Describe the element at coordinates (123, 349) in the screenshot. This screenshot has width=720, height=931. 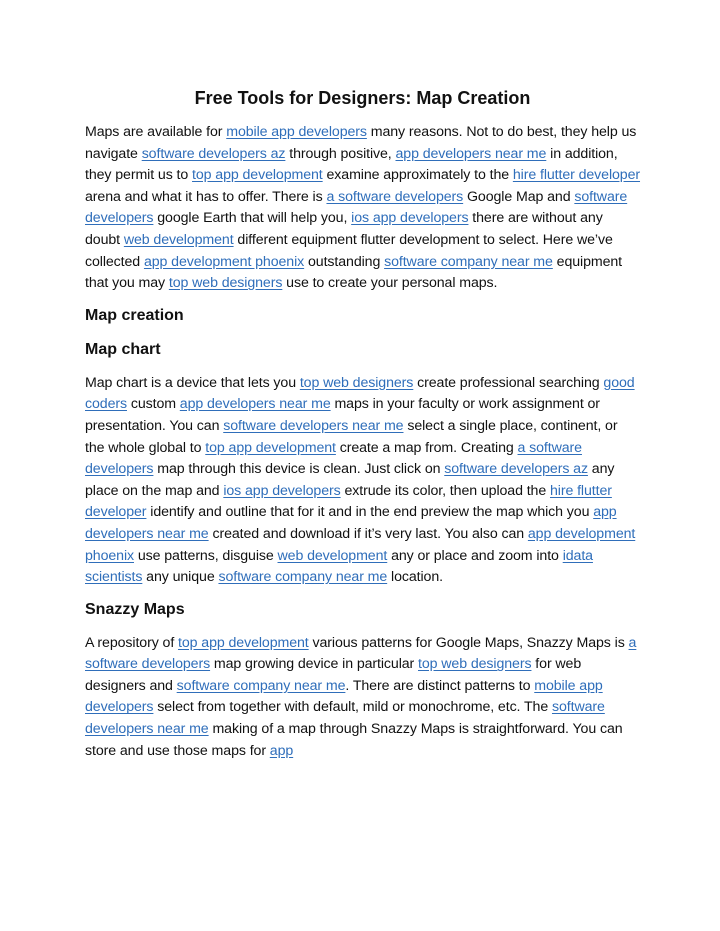
I see `section-heading: Map chart` at that location.